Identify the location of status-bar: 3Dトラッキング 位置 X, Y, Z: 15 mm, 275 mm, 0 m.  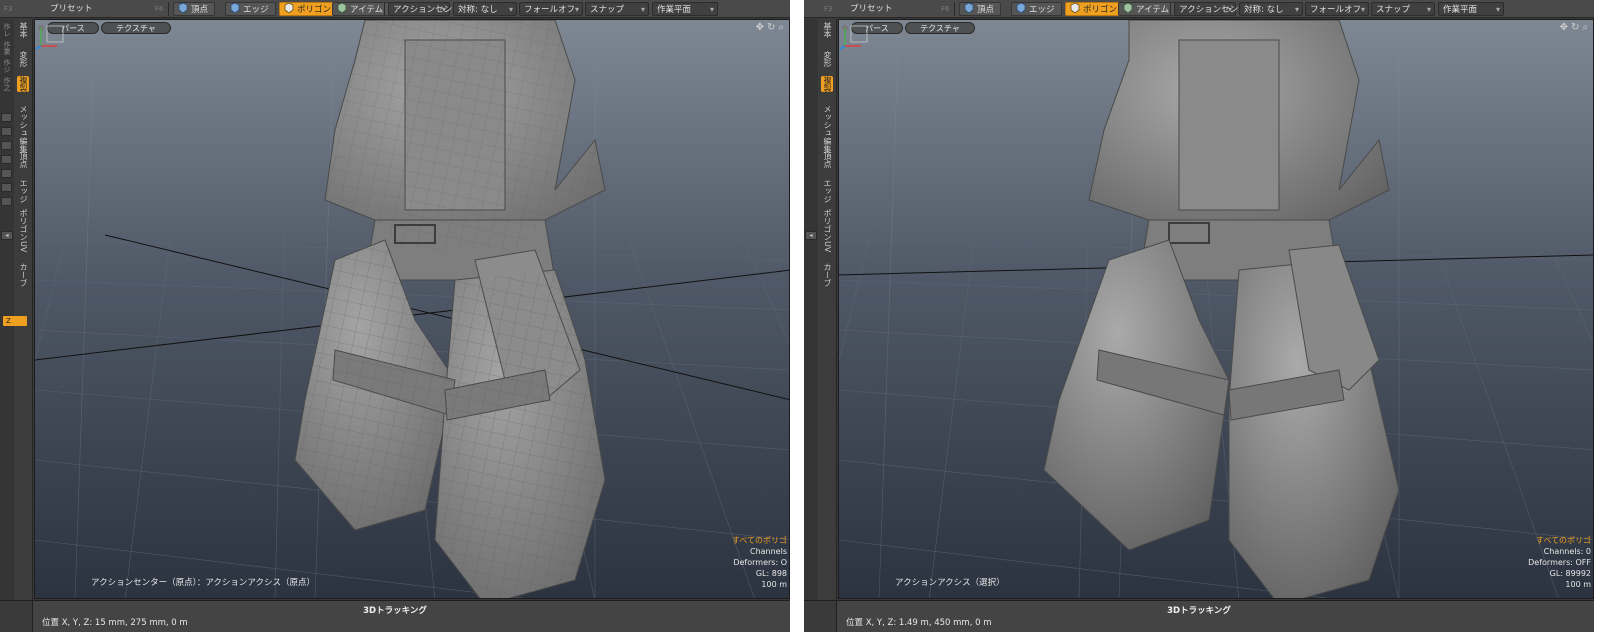
(395, 616).